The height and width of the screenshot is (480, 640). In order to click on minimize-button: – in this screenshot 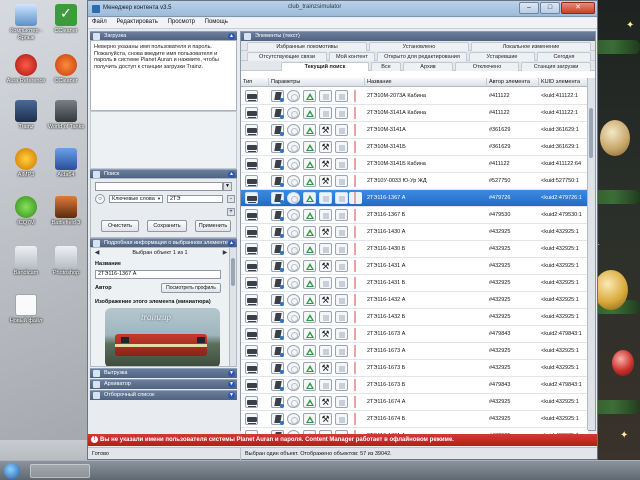, I will do `click(529, 8)`.